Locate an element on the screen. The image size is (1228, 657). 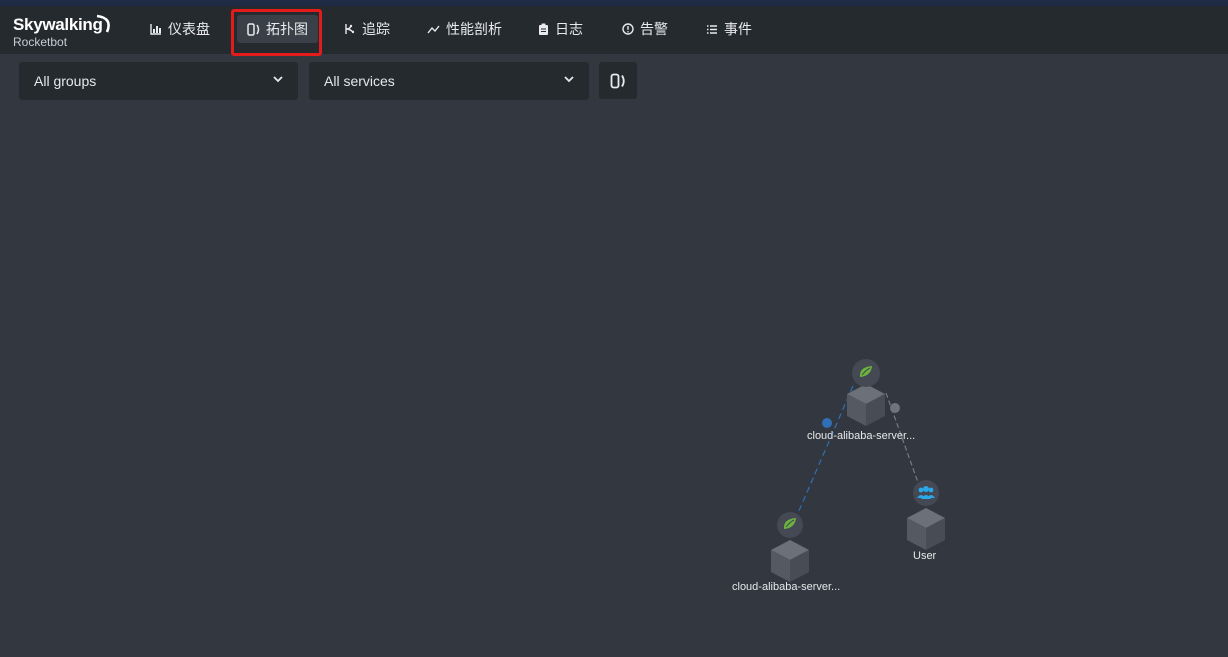
user-group-icon is located at coordinates (926, 493).